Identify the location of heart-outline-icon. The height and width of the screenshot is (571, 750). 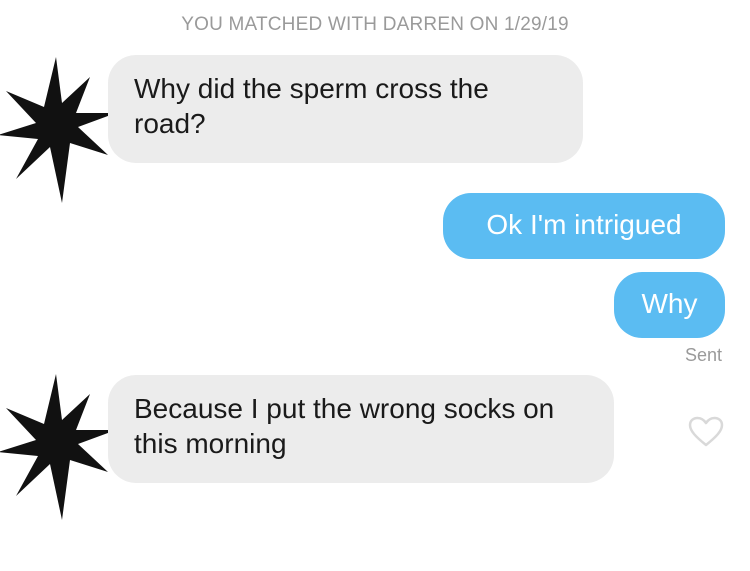
(706, 432).